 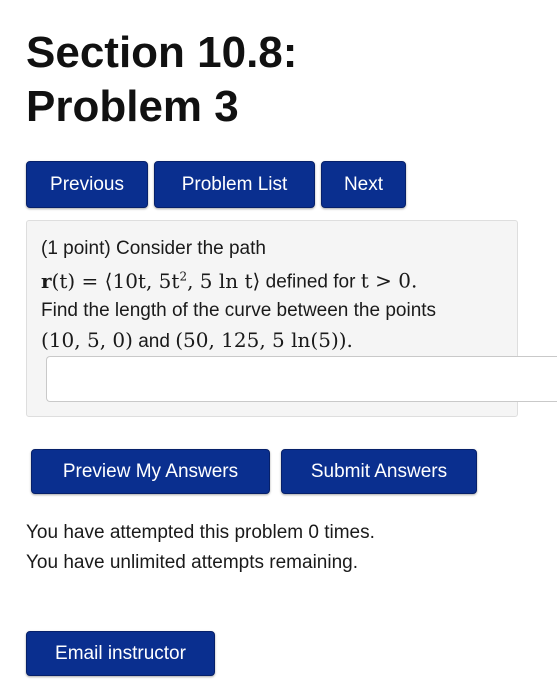 I want to click on domain-condition: t > 0., so click(x=389, y=280).